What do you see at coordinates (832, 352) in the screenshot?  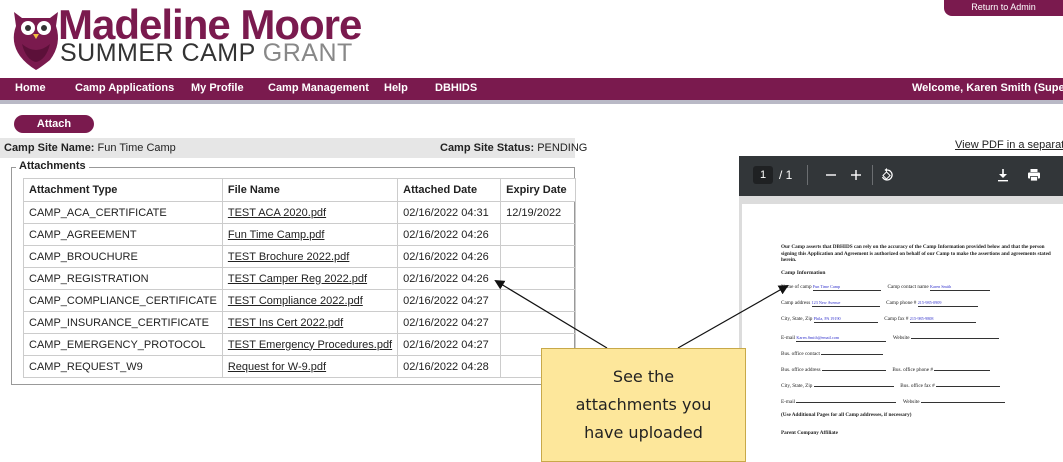 I see `doc-row: Bus. office contact` at bounding box center [832, 352].